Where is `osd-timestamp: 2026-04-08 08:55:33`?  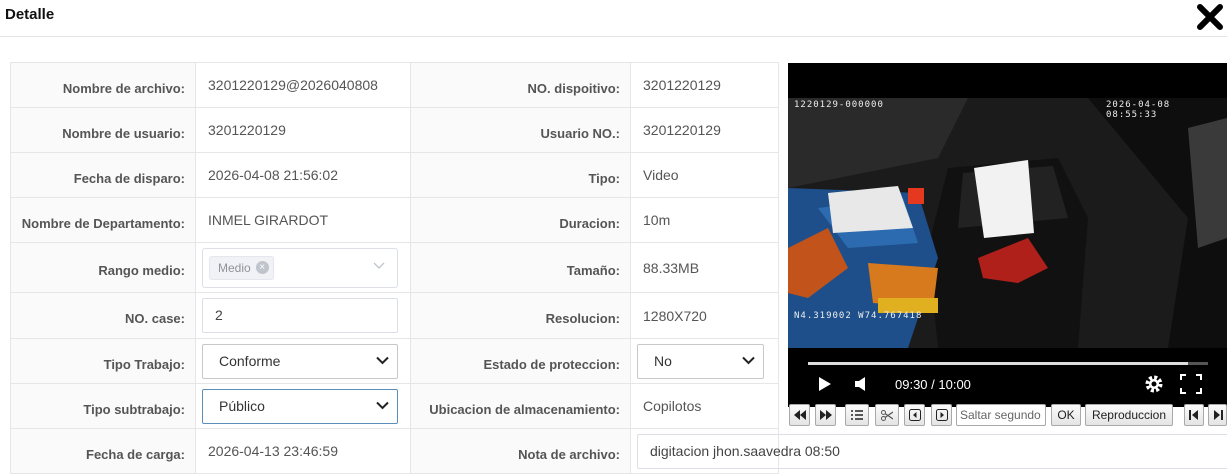
osd-timestamp: 2026-04-08 08:55:33 is located at coordinates (1138, 110).